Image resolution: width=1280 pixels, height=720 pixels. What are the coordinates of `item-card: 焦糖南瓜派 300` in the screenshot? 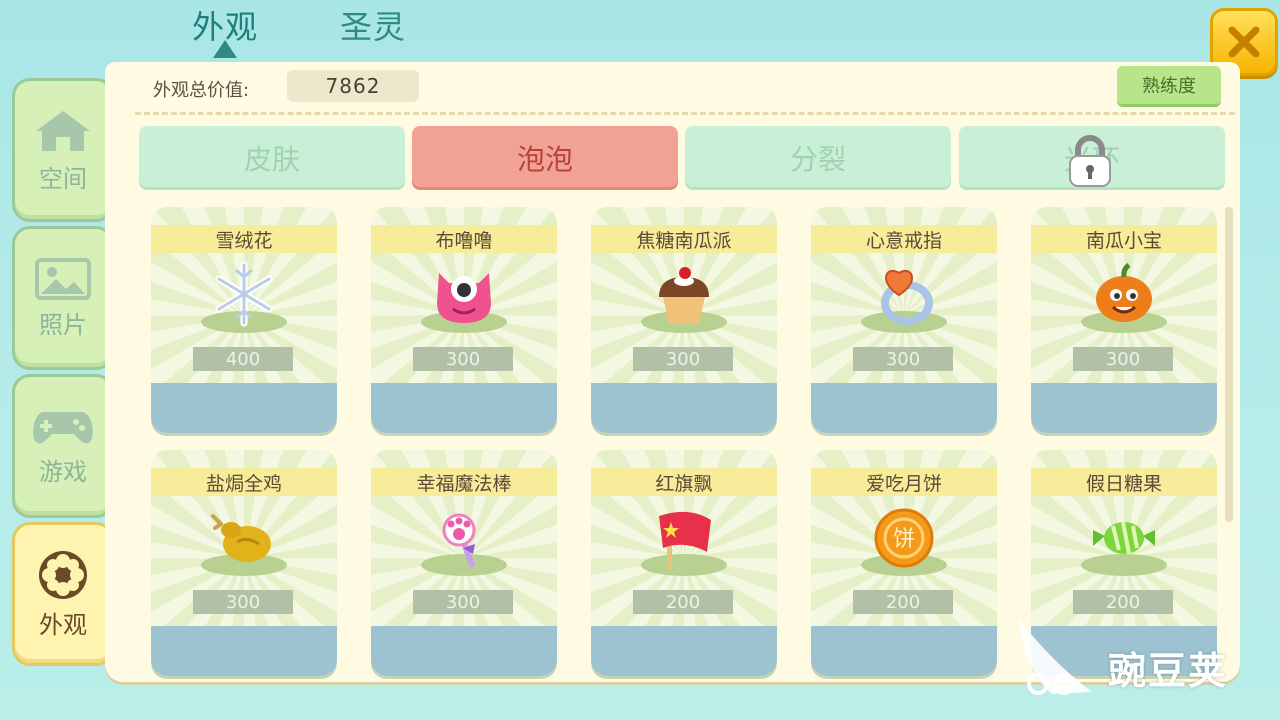 It's located at (684, 320).